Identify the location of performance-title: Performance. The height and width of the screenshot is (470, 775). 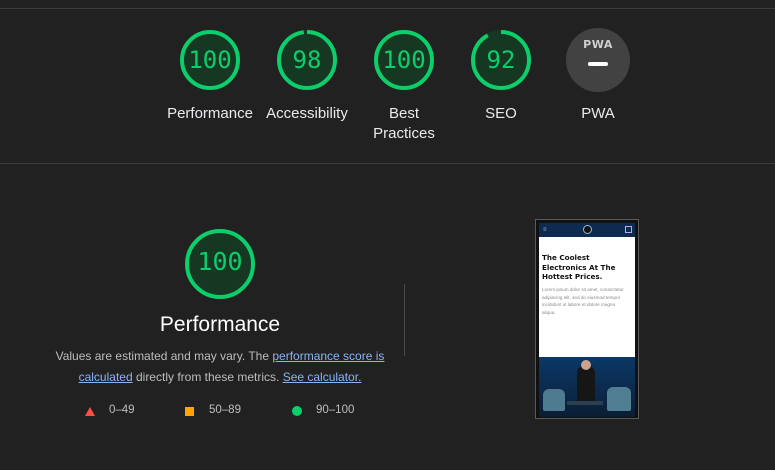
(220, 324).